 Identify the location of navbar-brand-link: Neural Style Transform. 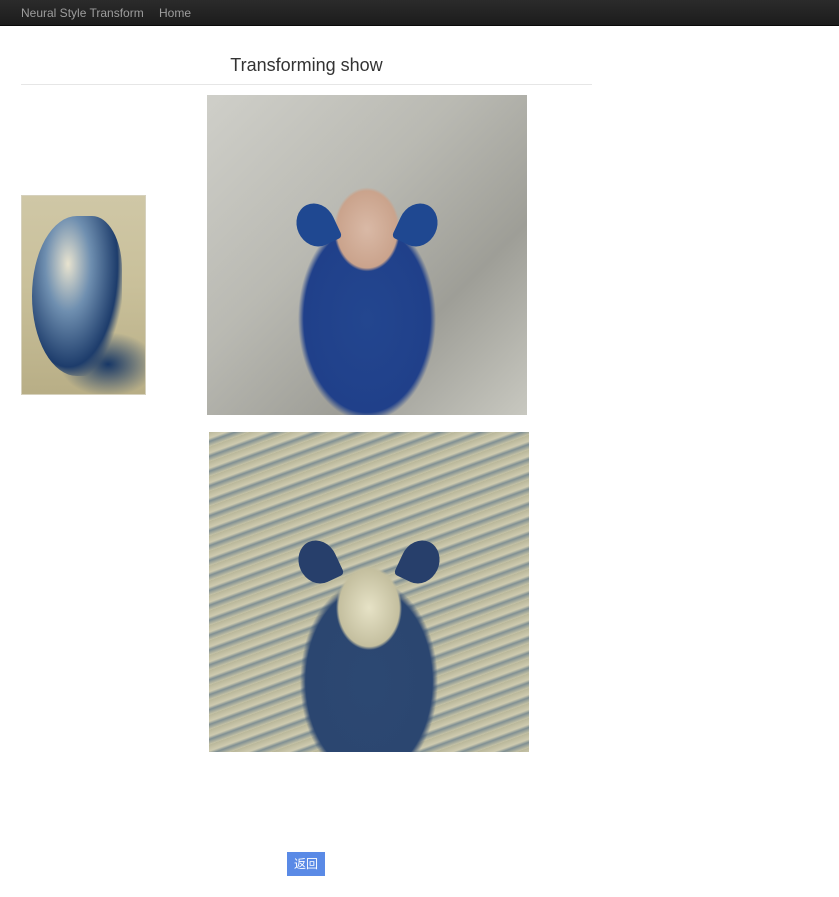
(82, 13).